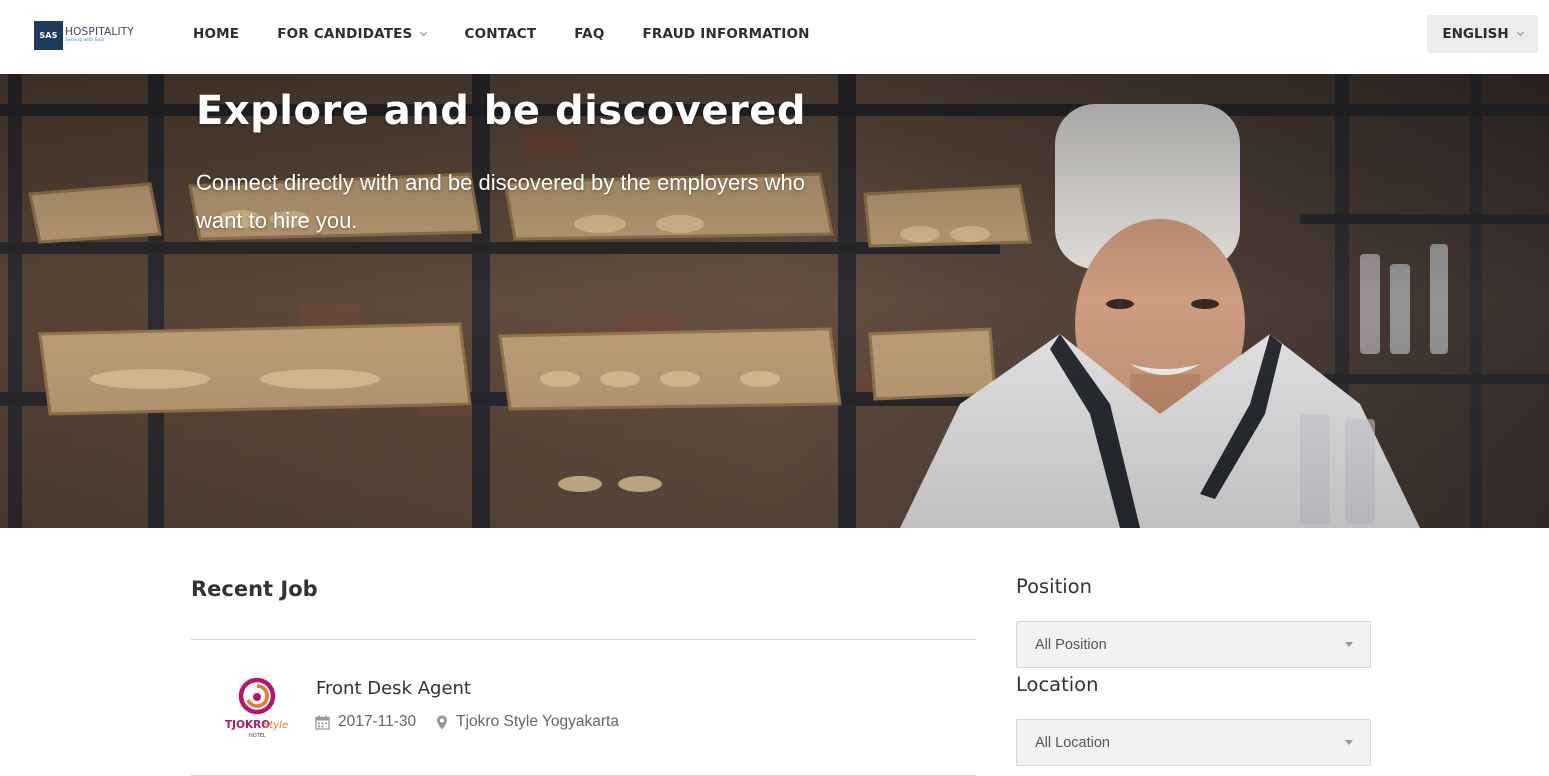 This screenshot has height=776, width=1549. Describe the element at coordinates (1057, 684) in the screenshot. I see `location-filter-label: Location` at that location.